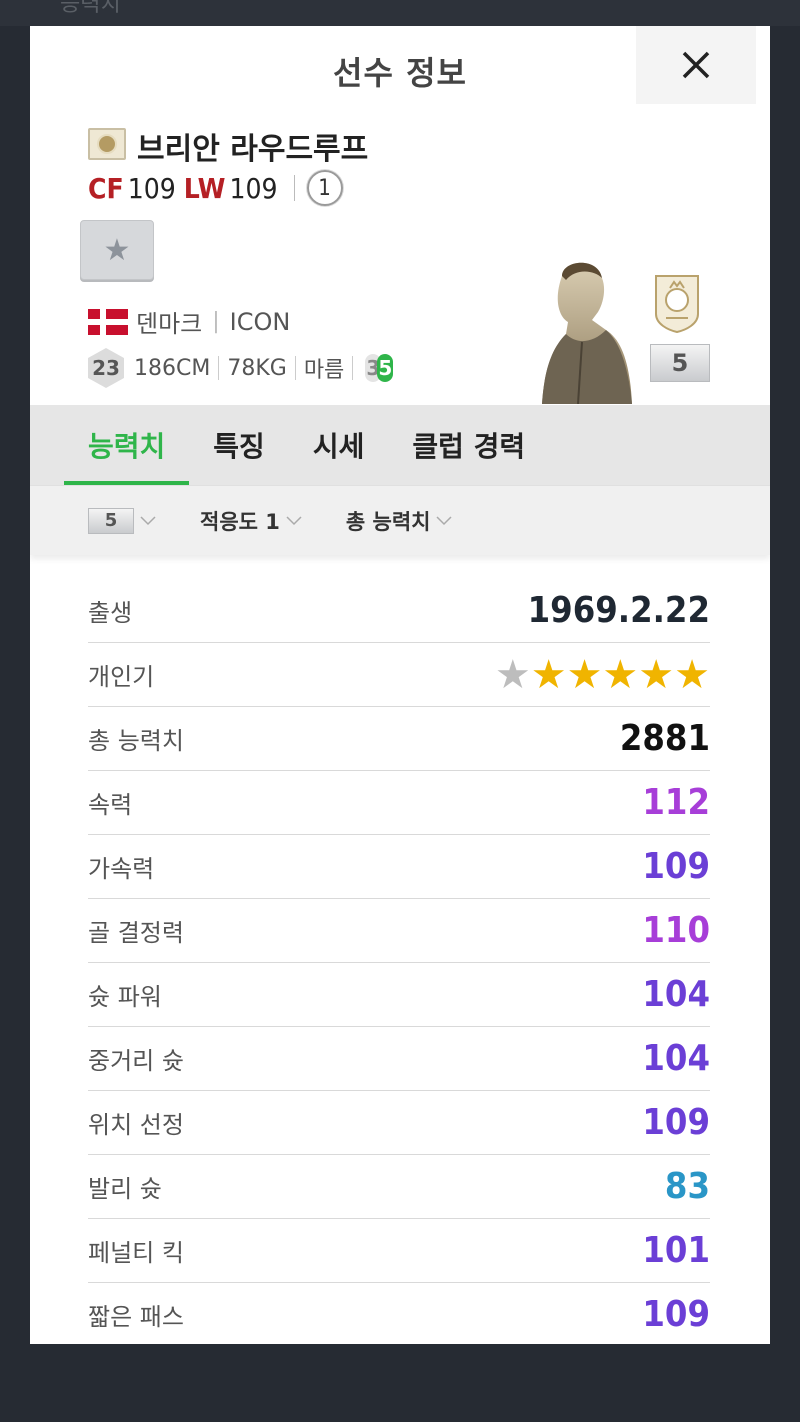  What do you see at coordinates (106, 188) in the screenshot?
I see `position-label: CF` at bounding box center [106, 188].